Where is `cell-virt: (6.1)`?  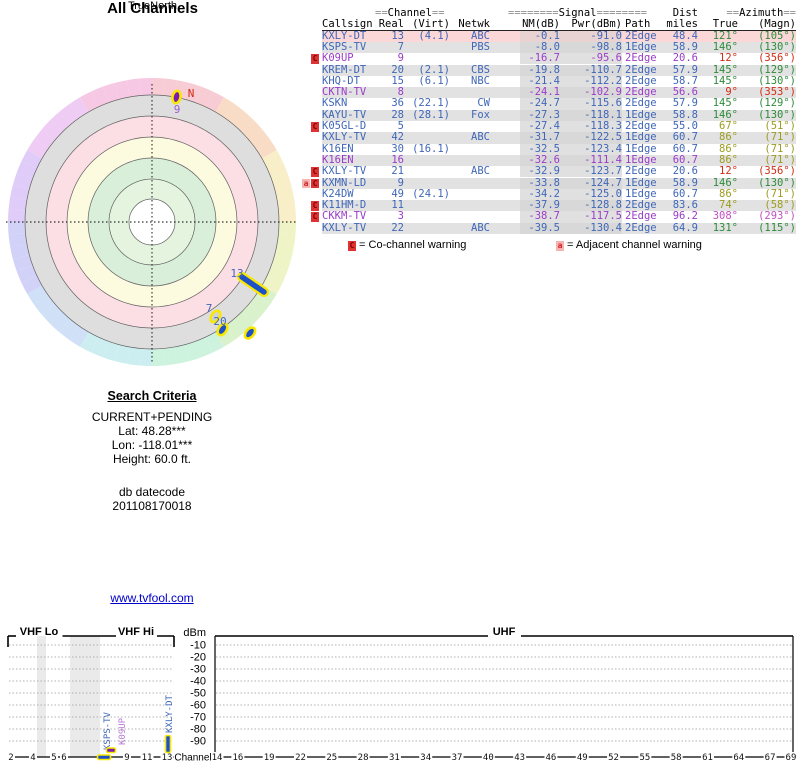
cell-virt: (6.1) is located at coordinates (434, 80).